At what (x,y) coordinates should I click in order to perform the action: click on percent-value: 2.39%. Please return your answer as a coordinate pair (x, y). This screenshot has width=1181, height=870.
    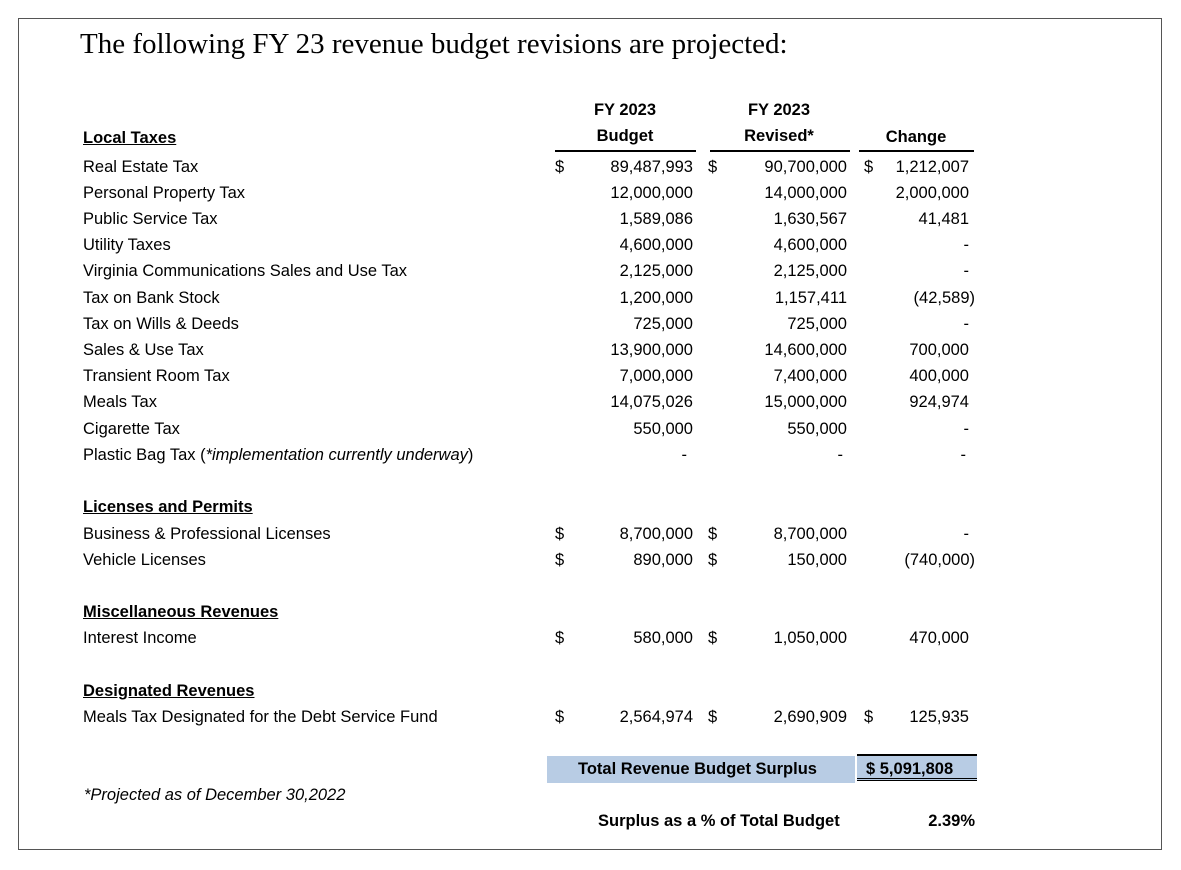
    Looking at the image, I should click on (951, 821).